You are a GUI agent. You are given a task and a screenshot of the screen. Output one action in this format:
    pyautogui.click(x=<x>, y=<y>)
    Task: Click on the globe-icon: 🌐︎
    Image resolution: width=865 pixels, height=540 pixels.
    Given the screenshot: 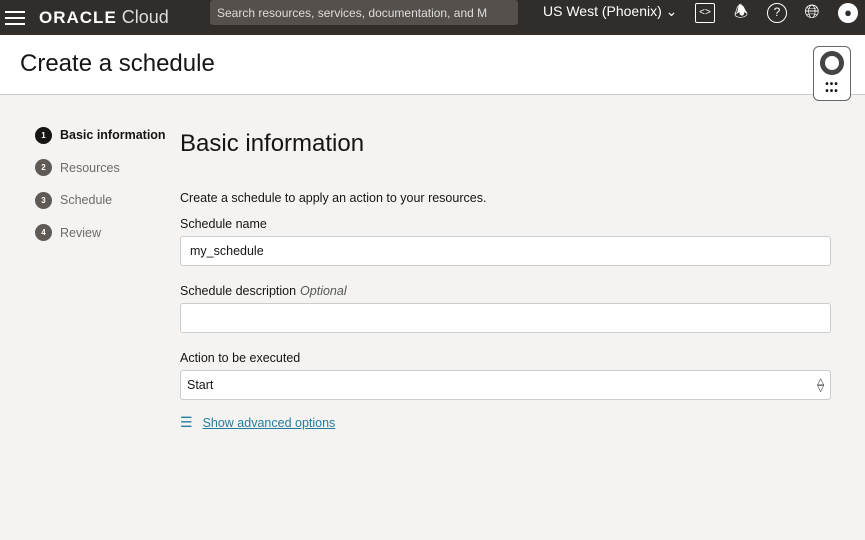 What is the action you would take?
    pyautogui.click(x=812, y=13)
    